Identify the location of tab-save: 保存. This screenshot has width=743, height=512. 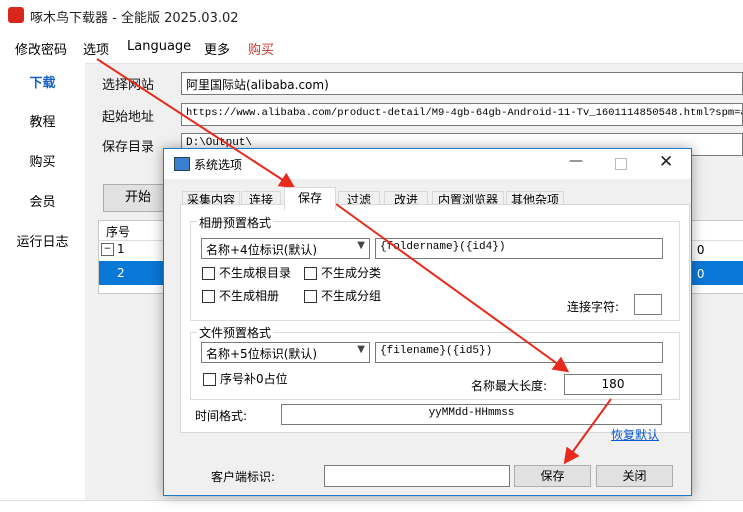
(310, 198).